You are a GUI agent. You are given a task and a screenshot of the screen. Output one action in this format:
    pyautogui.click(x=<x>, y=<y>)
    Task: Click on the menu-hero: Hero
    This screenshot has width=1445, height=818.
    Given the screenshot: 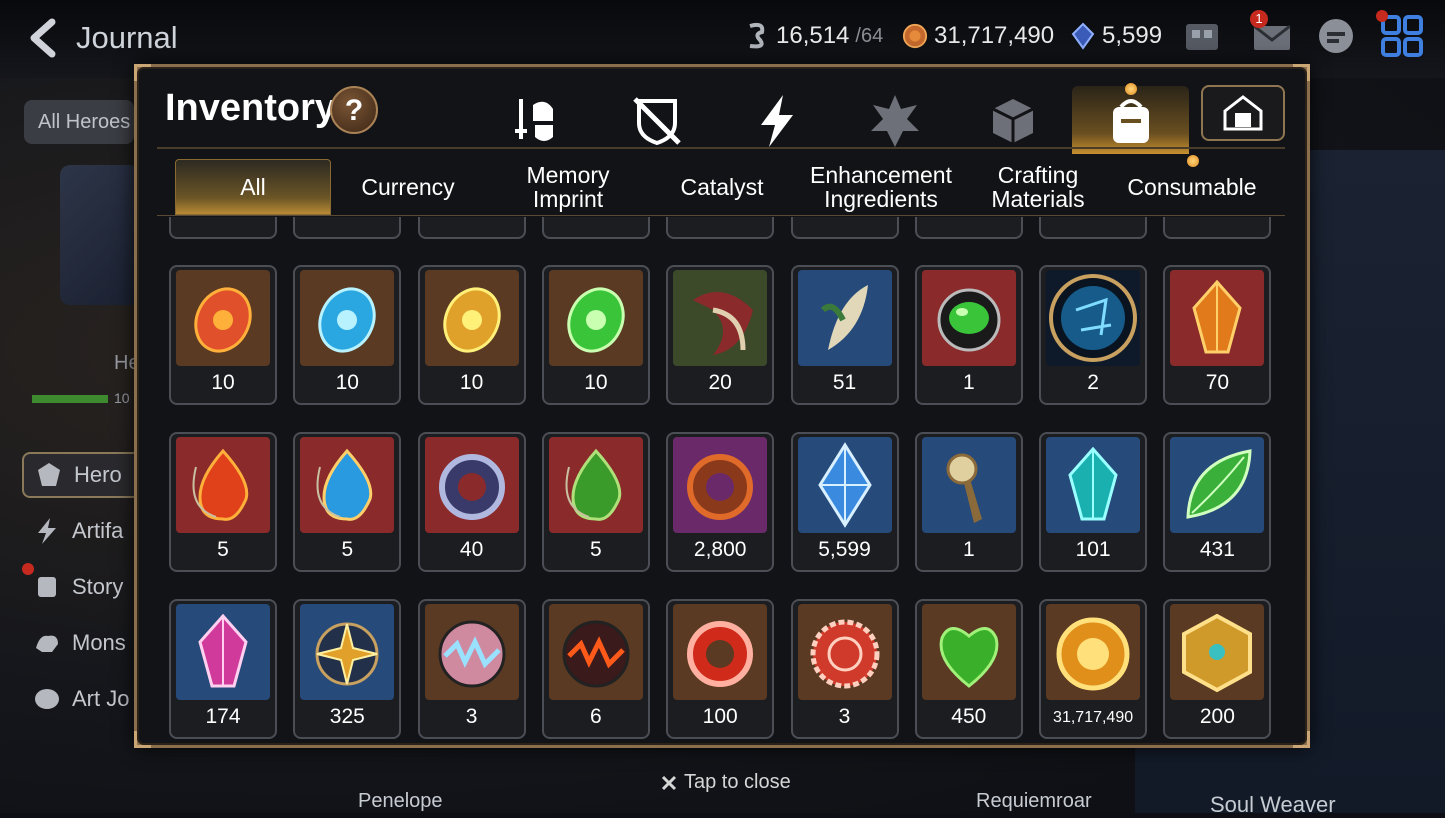 What is the action you would take?
    pyautogui.click(x=82, y=475)
    